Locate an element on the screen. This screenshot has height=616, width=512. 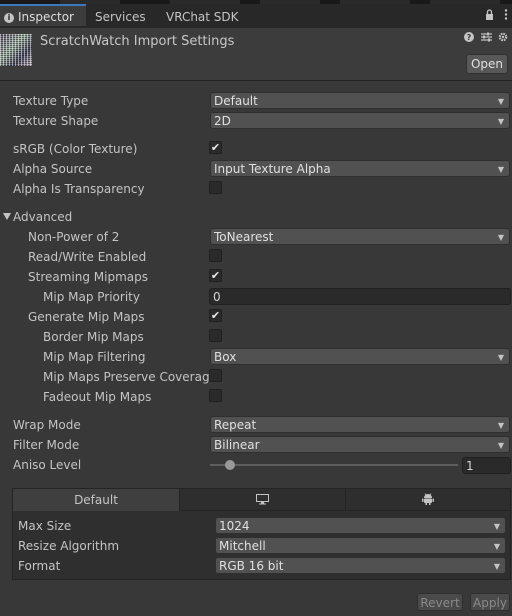
format-label: Format is located at coordinates (39, 566).